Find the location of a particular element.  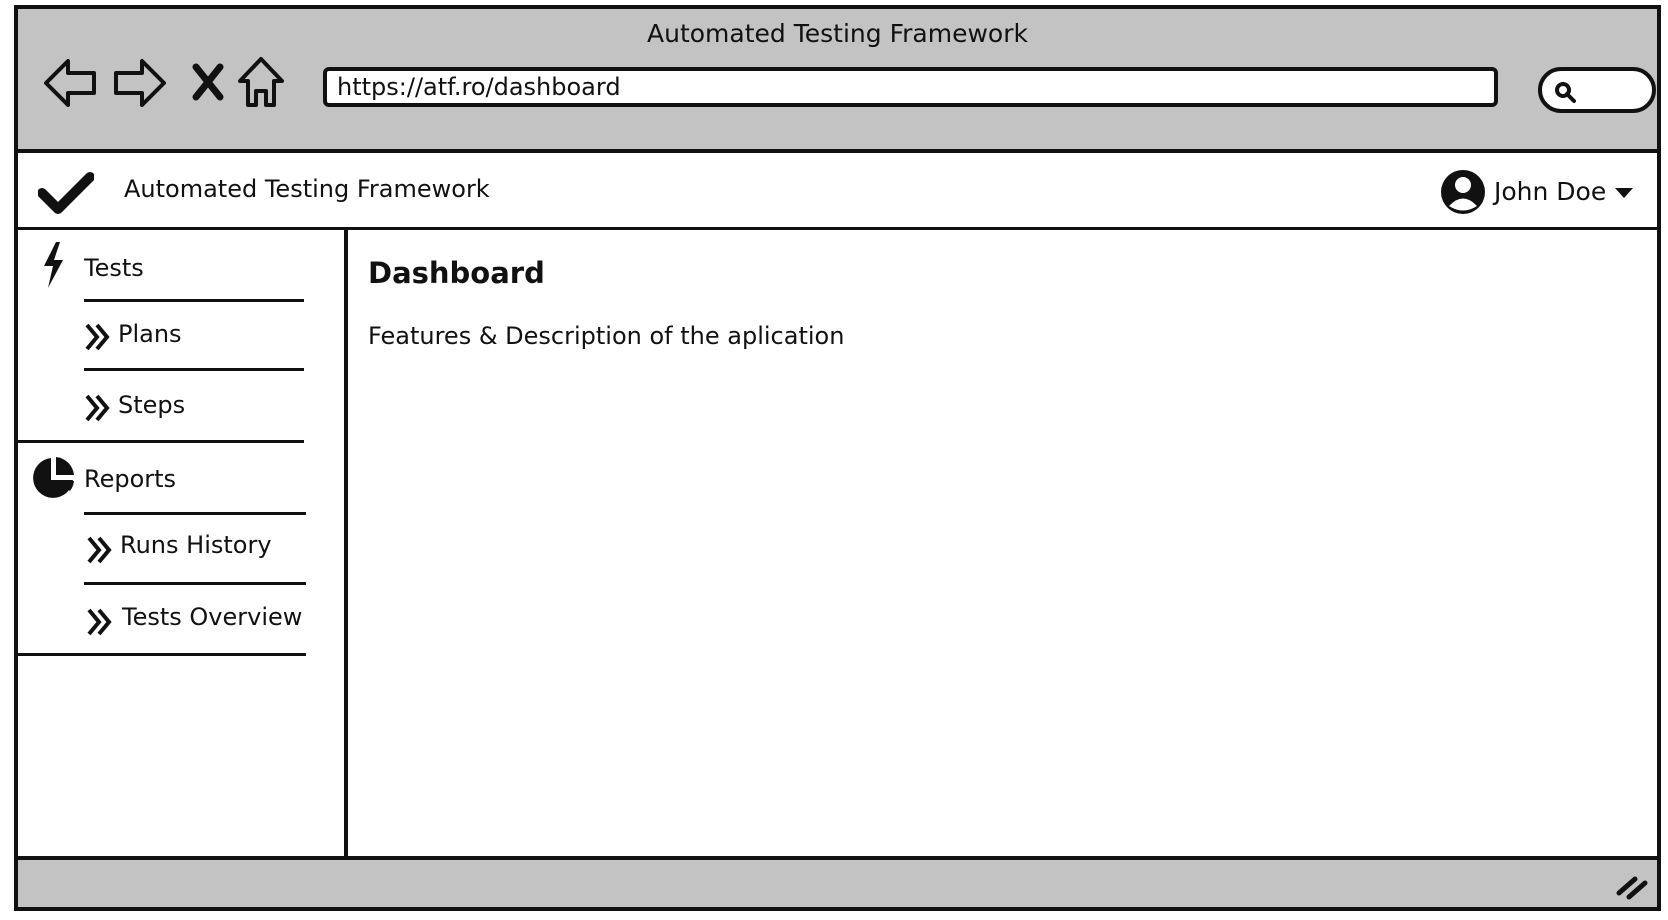

app-header: Automated Testing Framework John Doe is located at coordinates (837, 191).